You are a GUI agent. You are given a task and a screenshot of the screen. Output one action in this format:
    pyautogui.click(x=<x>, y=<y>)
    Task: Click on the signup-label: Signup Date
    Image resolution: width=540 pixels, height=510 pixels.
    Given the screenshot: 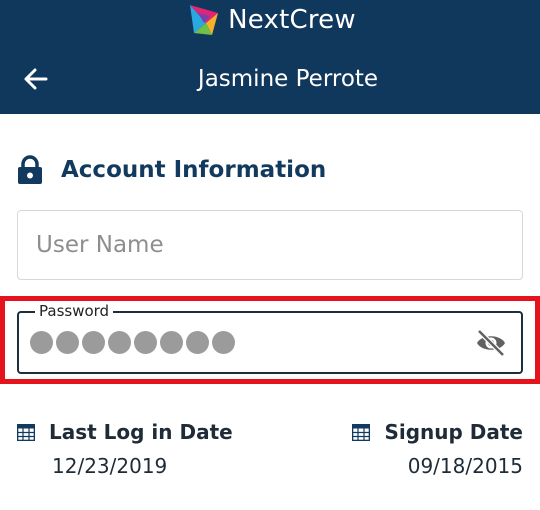 What is the action you would take?
    pyautogui.click(x=453, y=432)
    